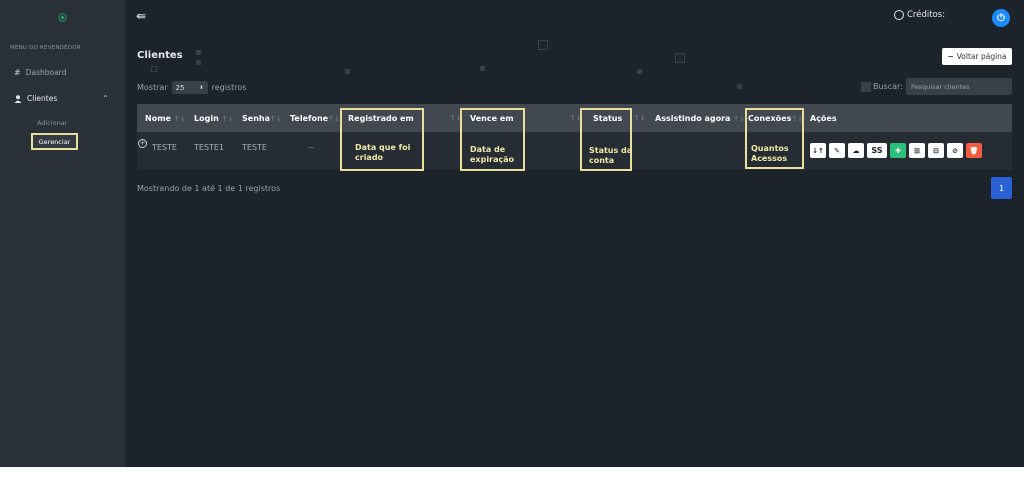 This screenshot has height=501, width=1024. What do you see at coordinates (254, 147) in the screenshot?
I see `cell-senha: TESTE` at bounding box center [254, 147].